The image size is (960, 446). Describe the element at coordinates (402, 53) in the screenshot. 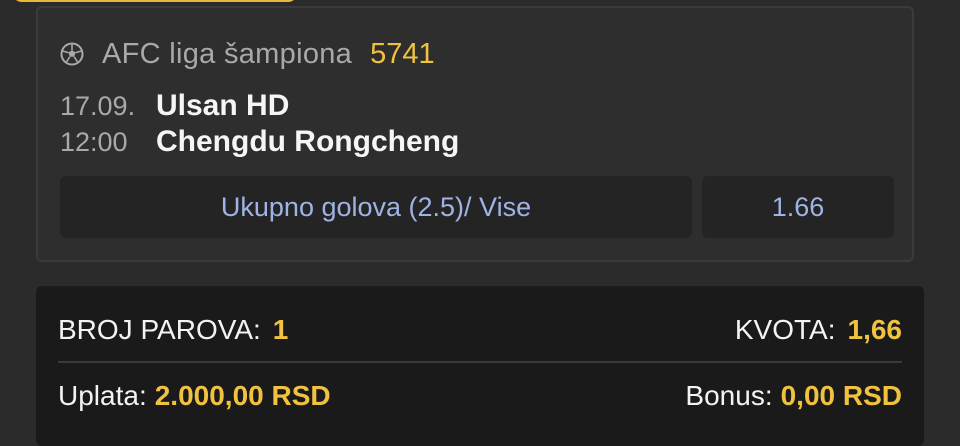

I see `match-code: 5741` at that location.